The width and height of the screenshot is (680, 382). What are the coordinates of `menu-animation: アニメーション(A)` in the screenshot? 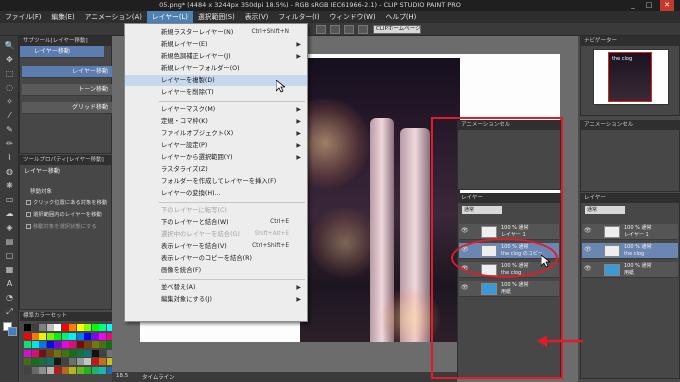 It's located at (113, 17).